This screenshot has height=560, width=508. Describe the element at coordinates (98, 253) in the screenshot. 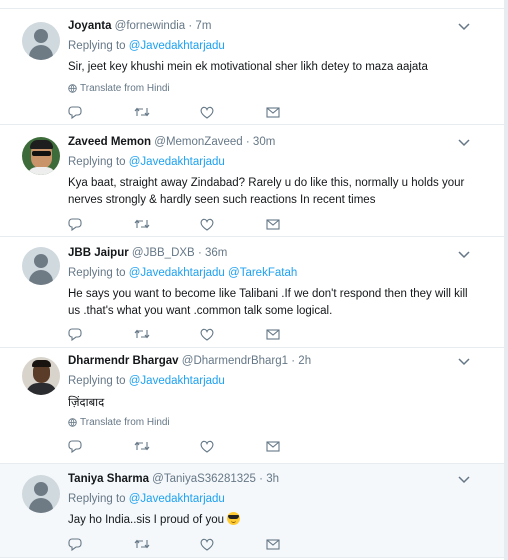

I see `display-name: JBB Jaipur` at that location.